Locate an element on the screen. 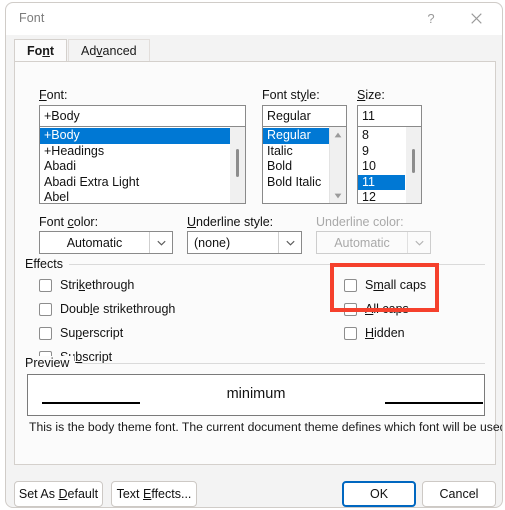 The height and width of the screenshot is (510, 505). list-item: 11 is located at coordinates (381, 182).